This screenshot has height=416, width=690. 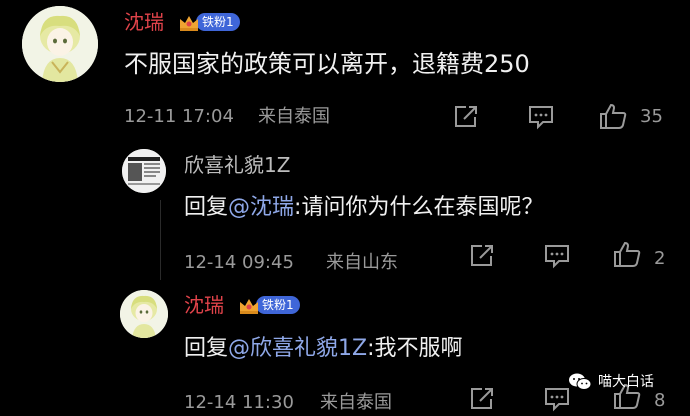 I want to click on reply-location: 来自泰国, so click(x=356, y=402).